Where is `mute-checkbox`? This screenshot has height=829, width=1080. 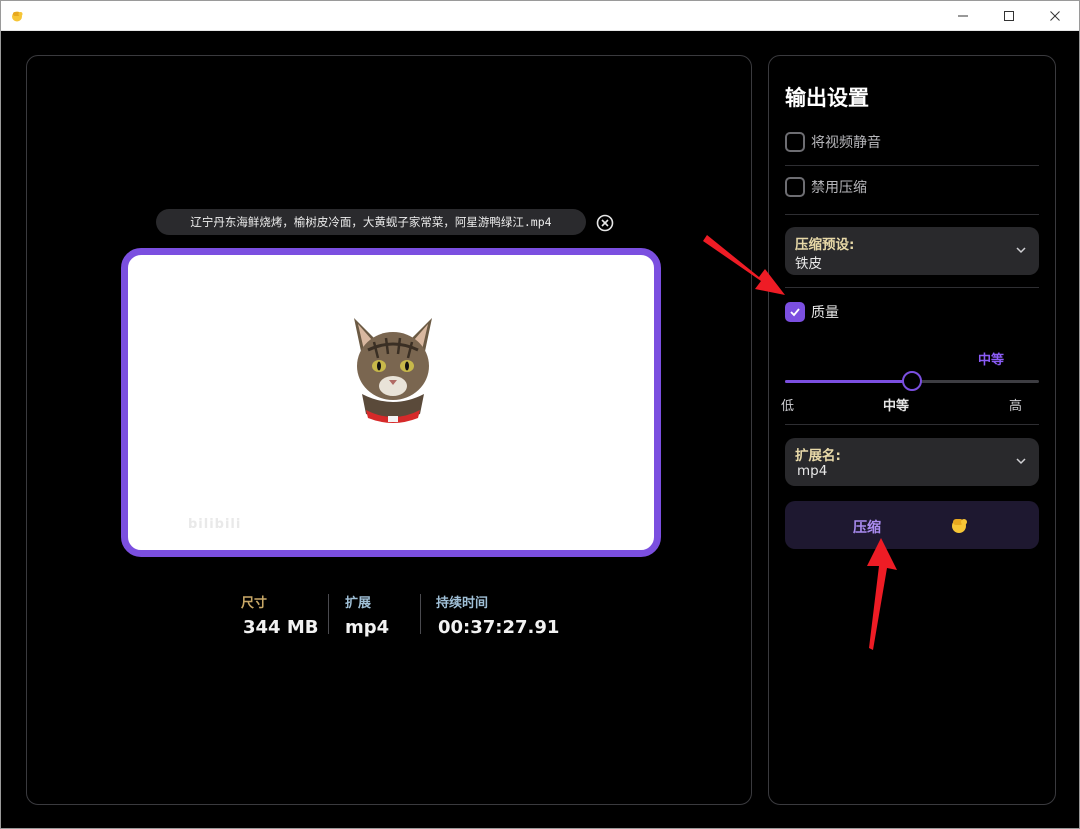
mute-checkbox is located at coordinates (795, 142).